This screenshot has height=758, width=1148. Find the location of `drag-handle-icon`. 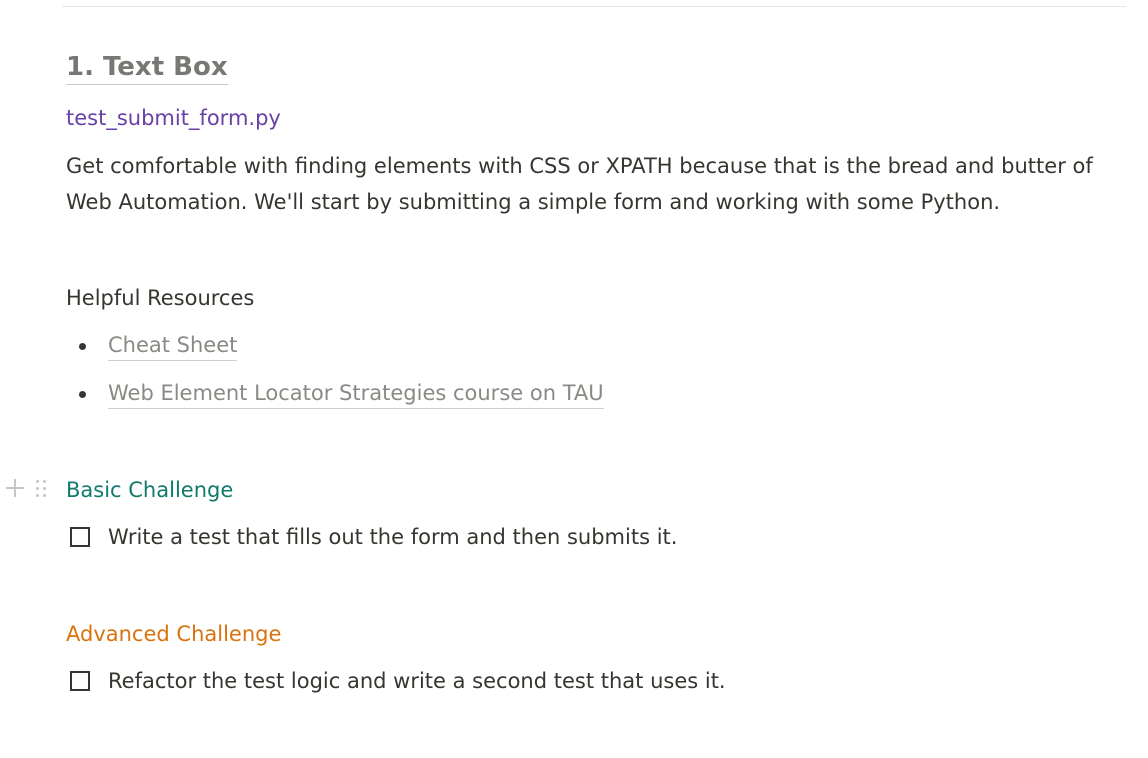

drag-handle-icon is located at coordinates (42, 488).